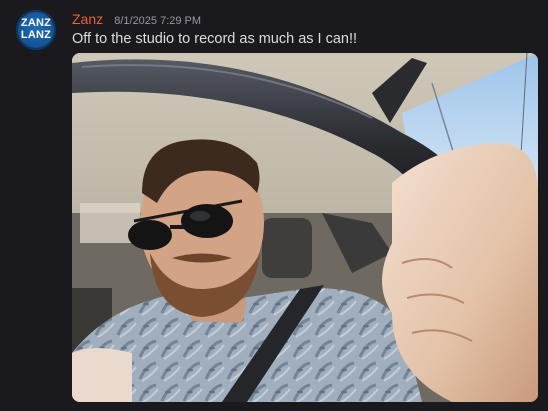 This screenshot has height=411, width=548. Describe the element at coordinates (36, 35) in the screenshot. I see `avatar-text-line2: LANZ` at that location.